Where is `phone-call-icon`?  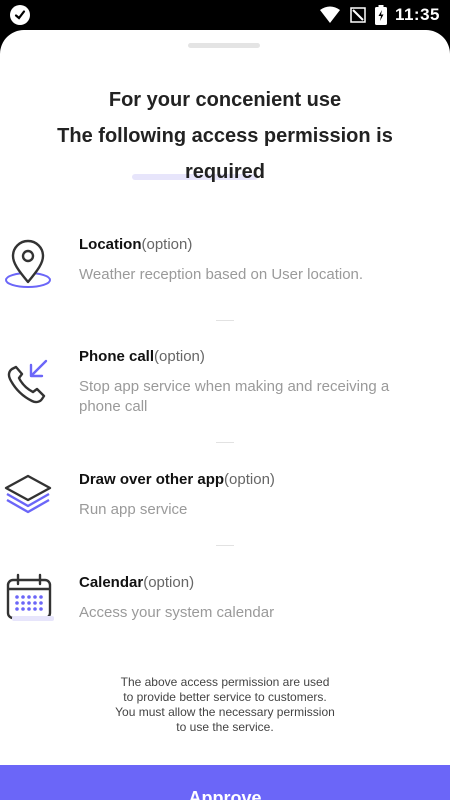 phone-call-icon is located at coordinates (29, 383).